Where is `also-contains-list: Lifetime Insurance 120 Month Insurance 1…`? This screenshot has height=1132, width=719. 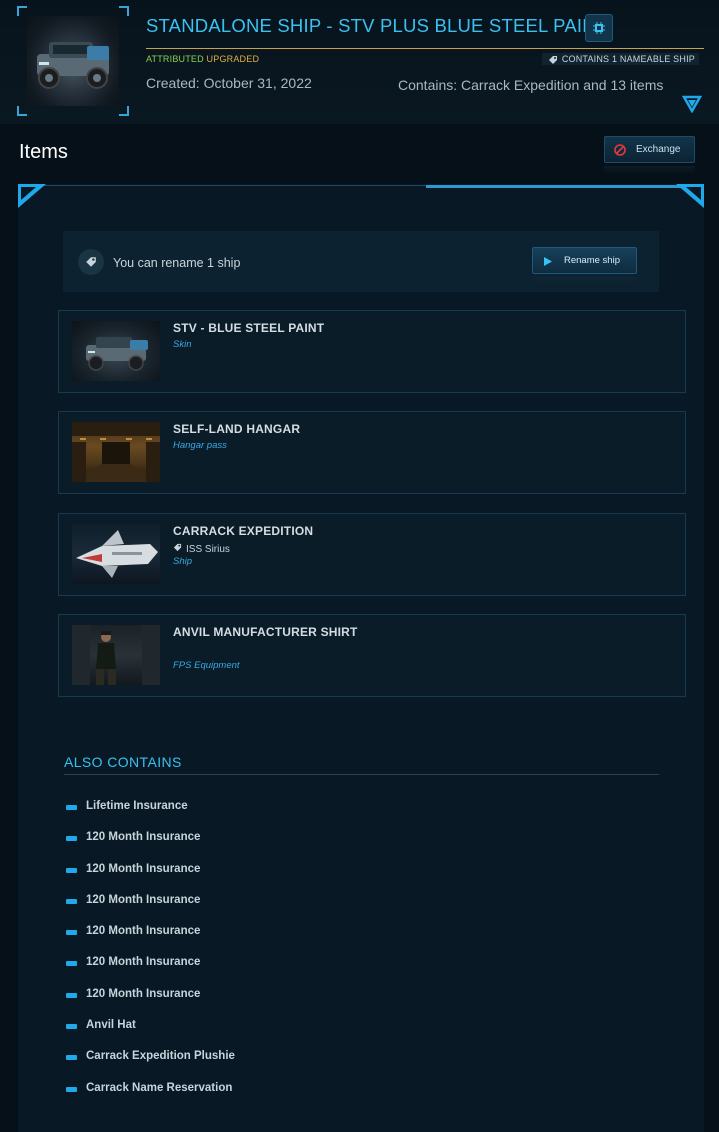
also-contains-list: Lifetime Insurance 120 Month Insurance 1… is located at coordinates (150, 956).